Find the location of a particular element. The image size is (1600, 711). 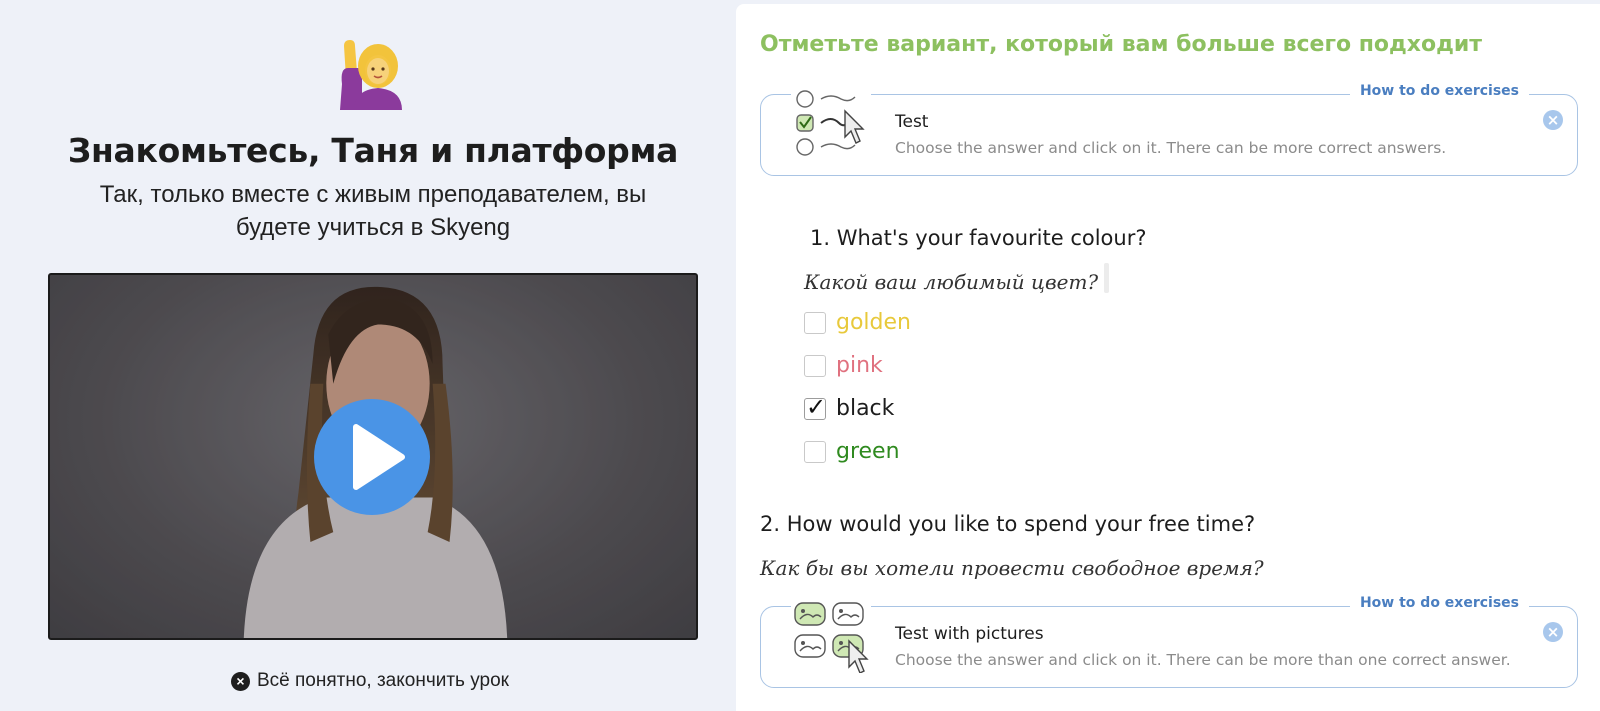

finish-lesson-button: × Всё понятно, закончить урок is located at coordinates (370, 681).